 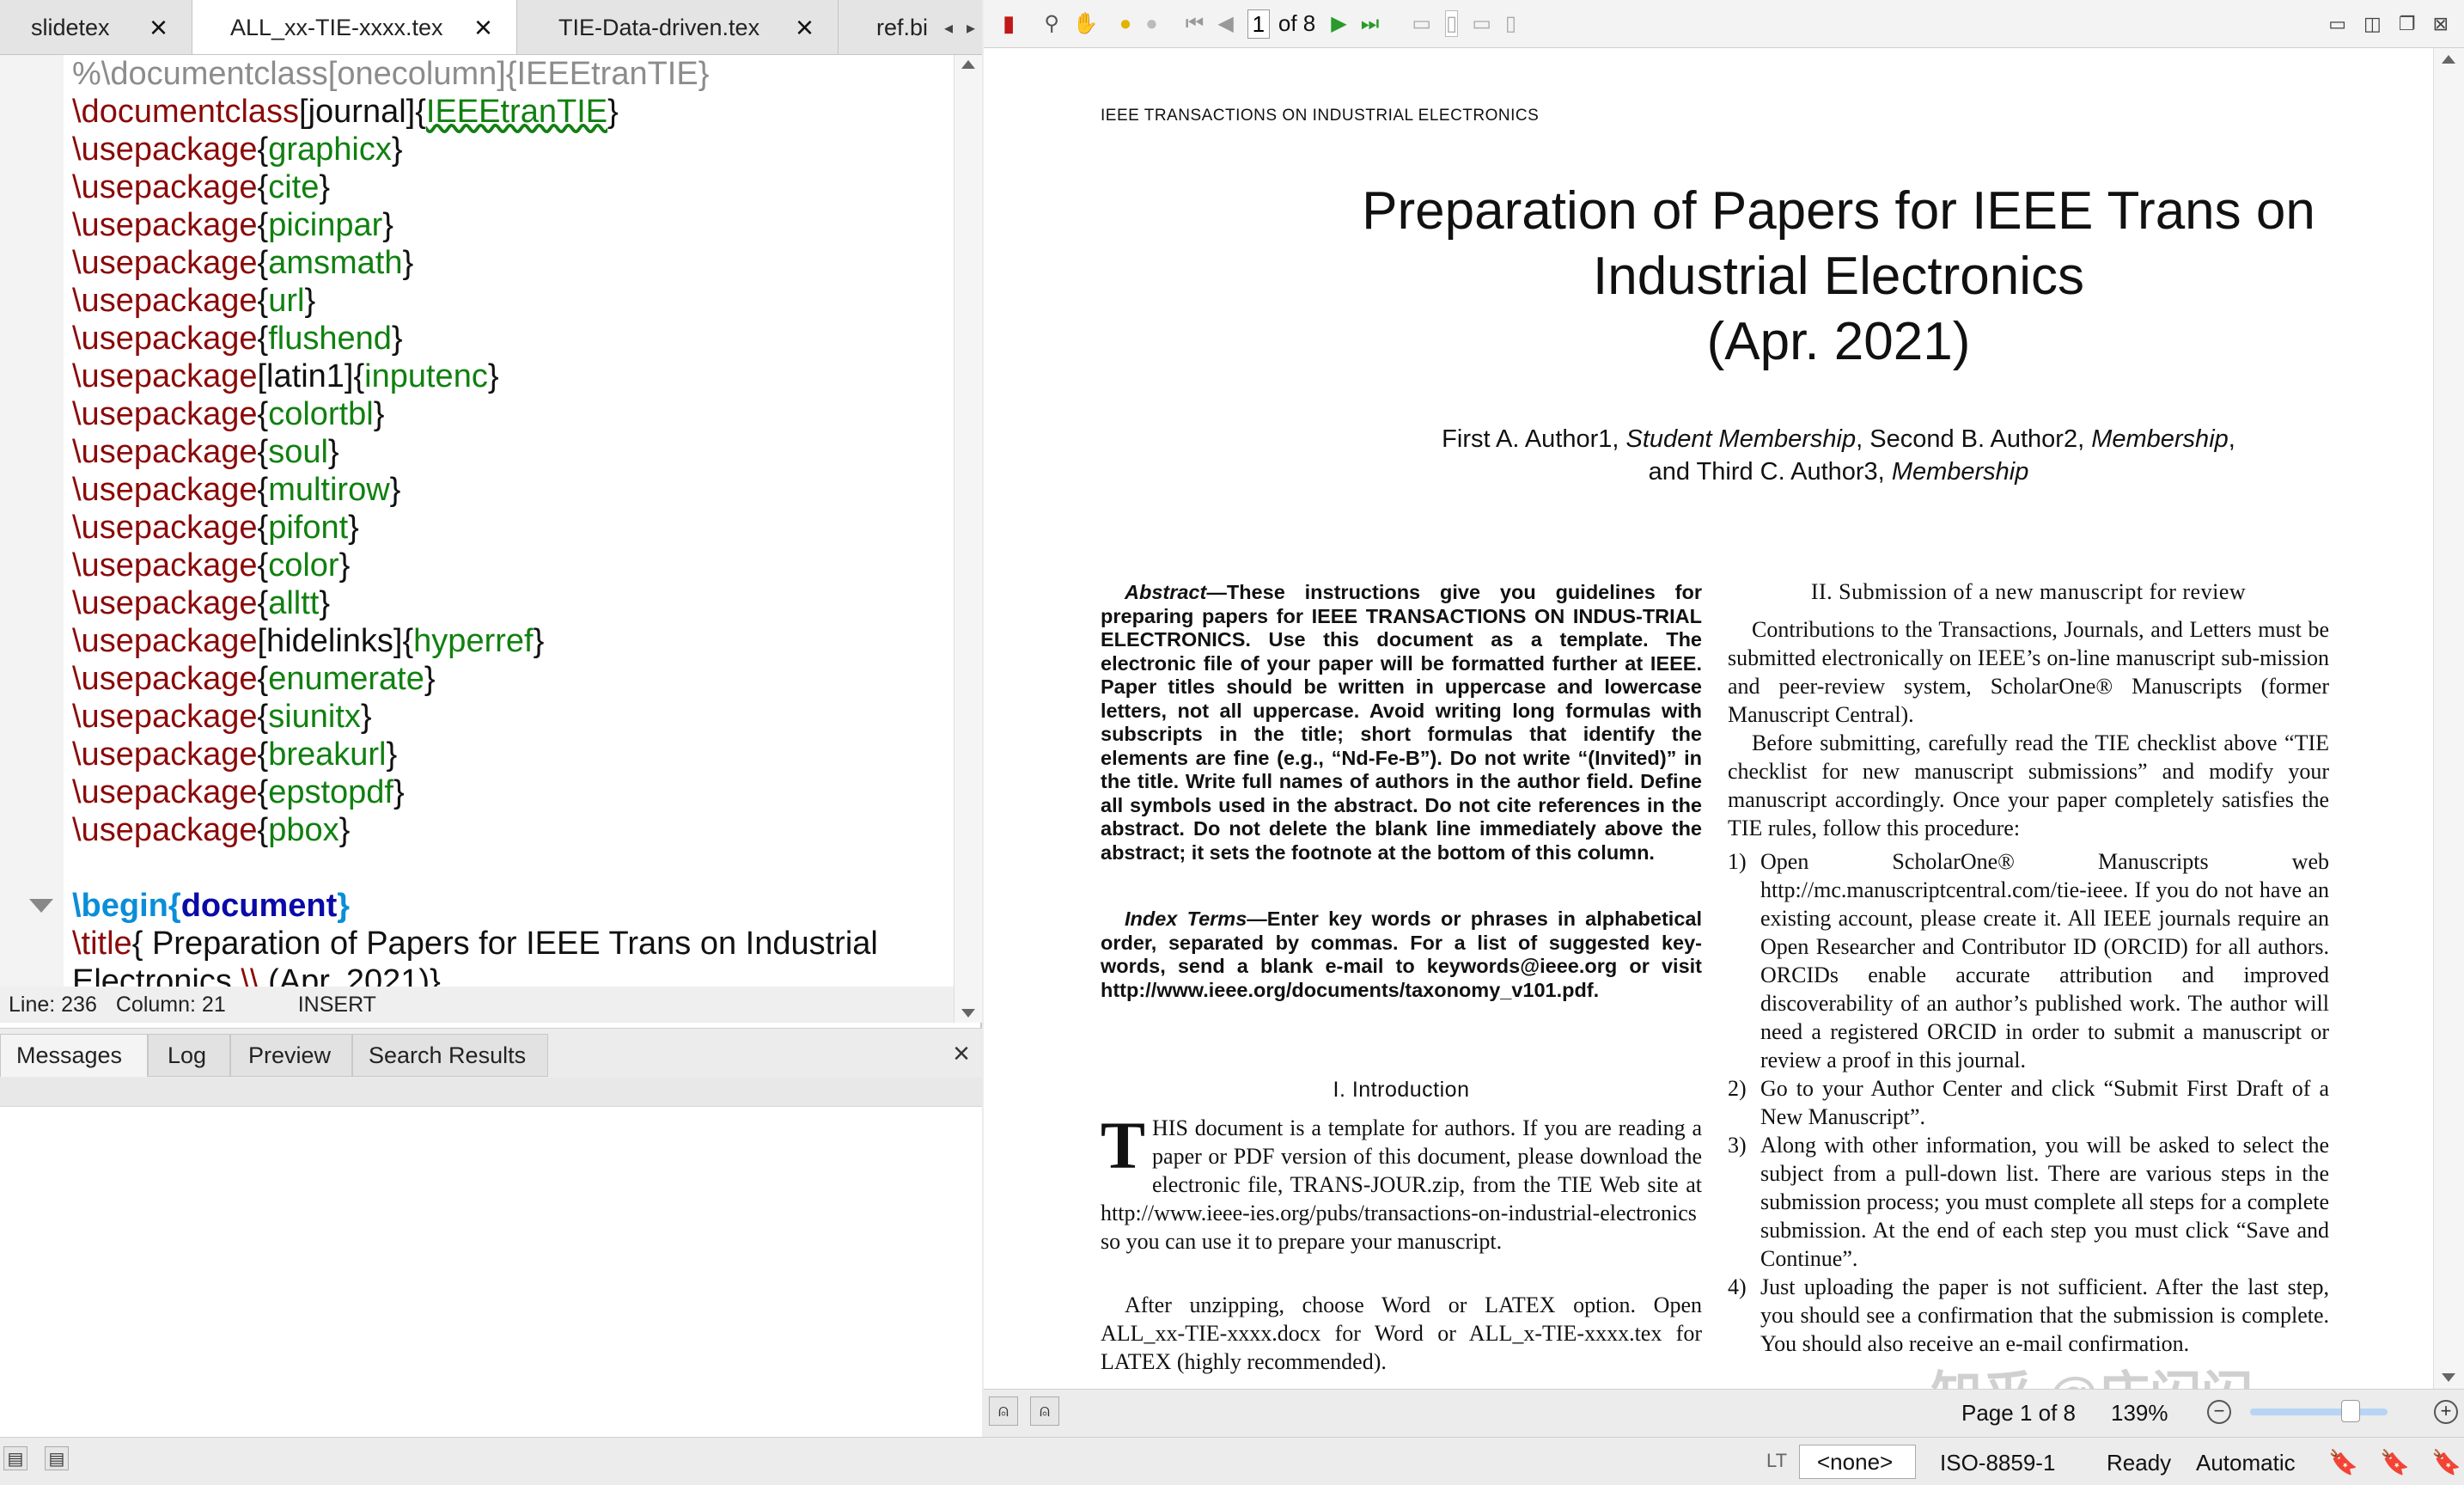 What do you see at coordinates (2018, 1413) in the screenshot?
I see `page-info: Page 1 of 8` at bounding box center [2018, 1413].